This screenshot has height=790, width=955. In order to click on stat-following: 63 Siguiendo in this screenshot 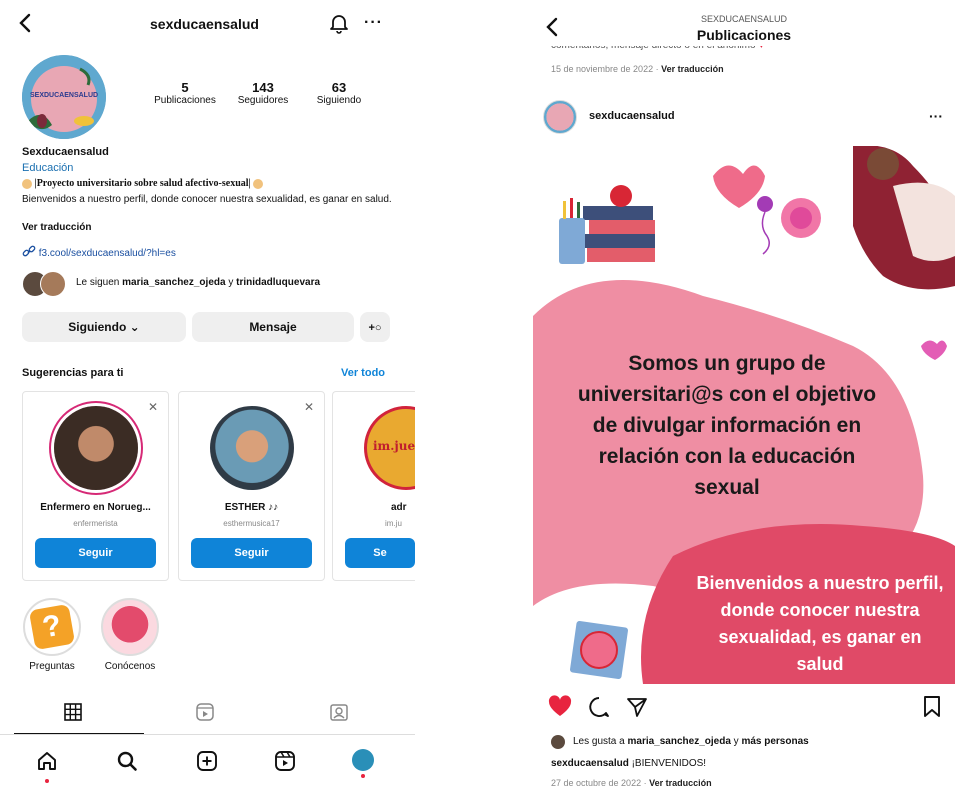, I will do `click(339, 93)`.